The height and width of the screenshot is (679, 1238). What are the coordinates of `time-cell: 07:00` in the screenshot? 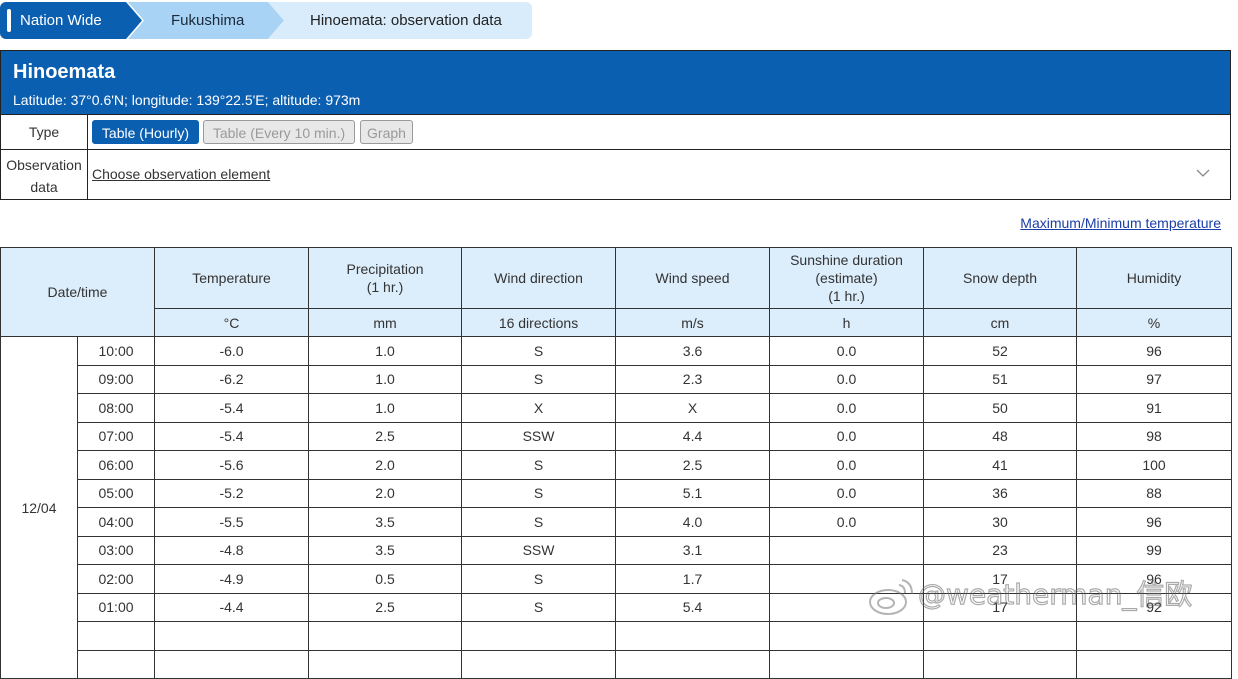 It's located at (116, 436).